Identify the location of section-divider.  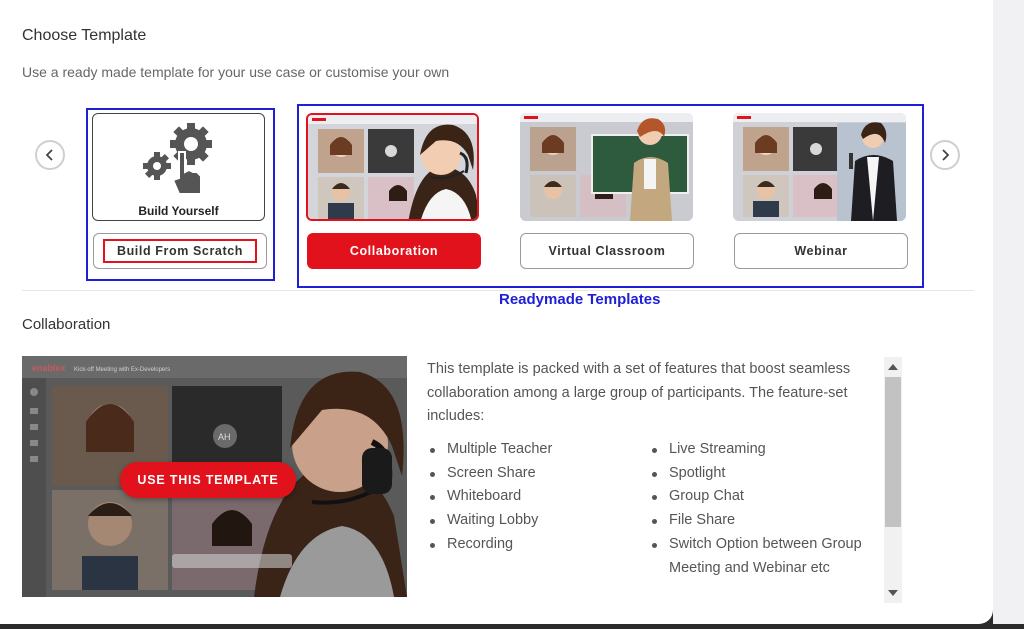
(498, 290).